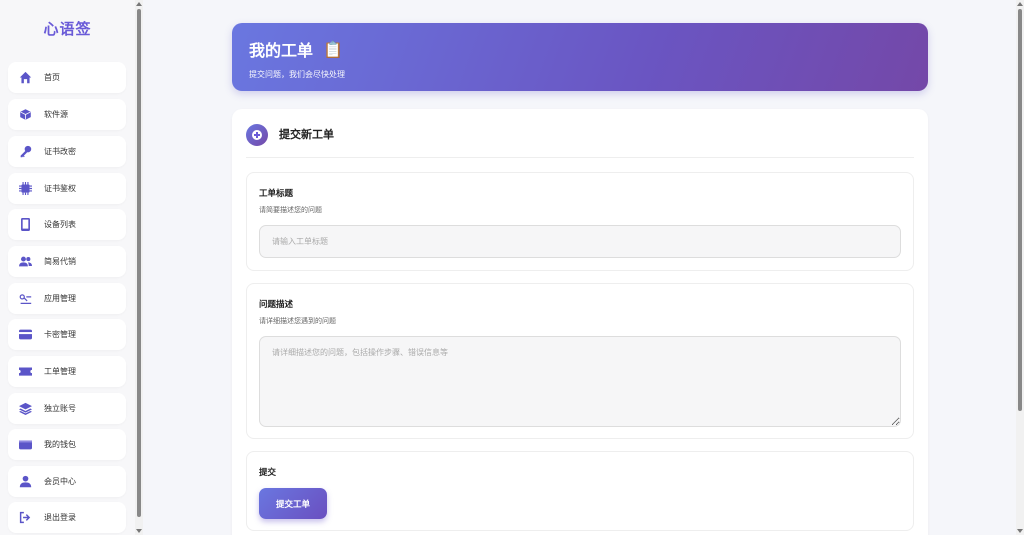  Describe the element at coordinates (25, 371) in the screenshot. I see `ticket-icon` at that location.